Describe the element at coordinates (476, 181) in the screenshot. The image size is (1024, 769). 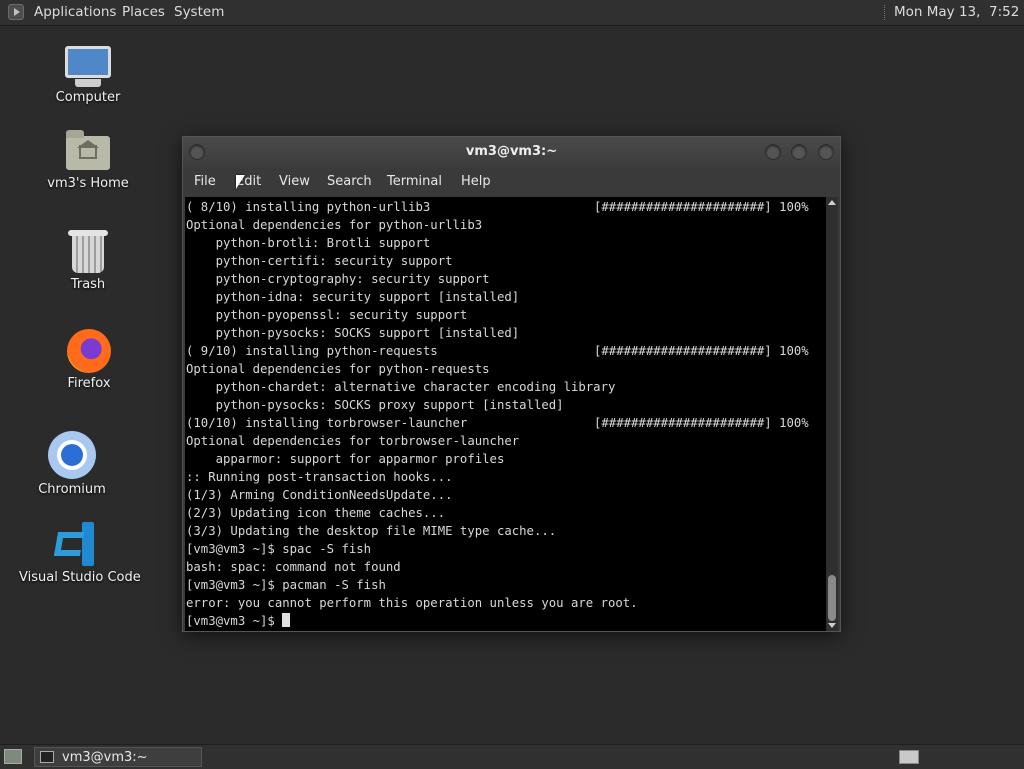
I see `menu-help: Help` at that location.